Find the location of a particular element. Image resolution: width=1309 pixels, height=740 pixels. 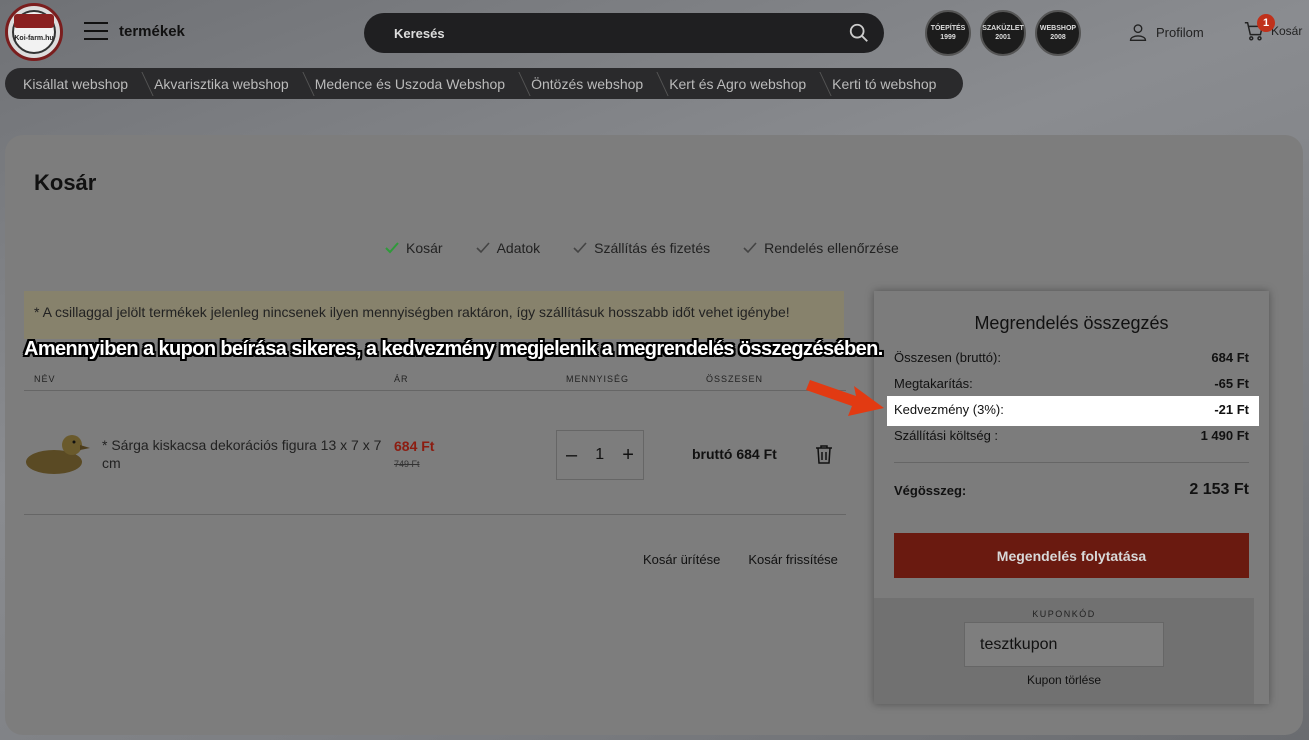

step-label: Kosár is located at coordinates (424, 248).